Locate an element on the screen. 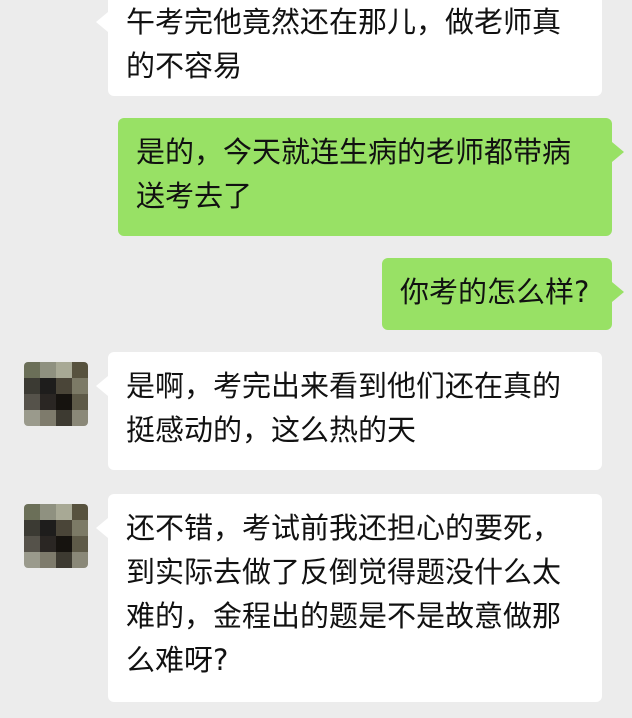  message-bubble-outgoing: 你考的怎么样? is located at coordinates (503, 294).